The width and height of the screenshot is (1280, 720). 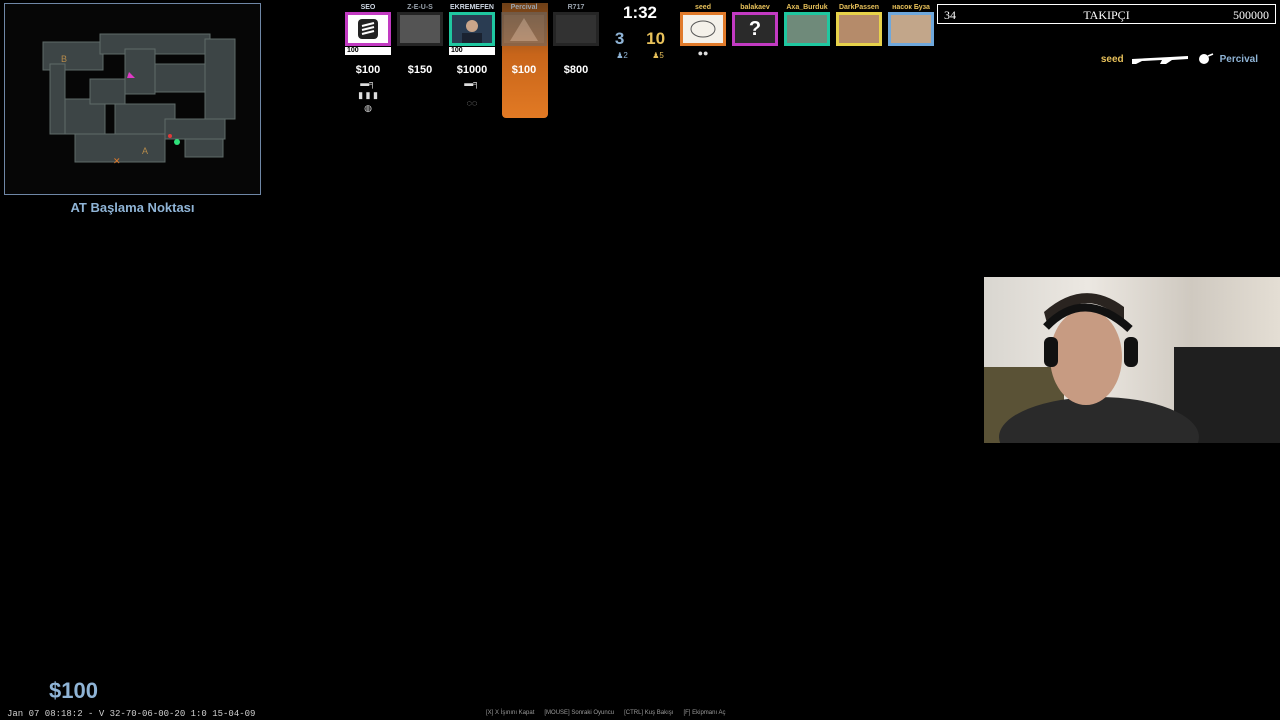 I want to click on player-name: EKREMEFEN, so click(x=472, y=7).